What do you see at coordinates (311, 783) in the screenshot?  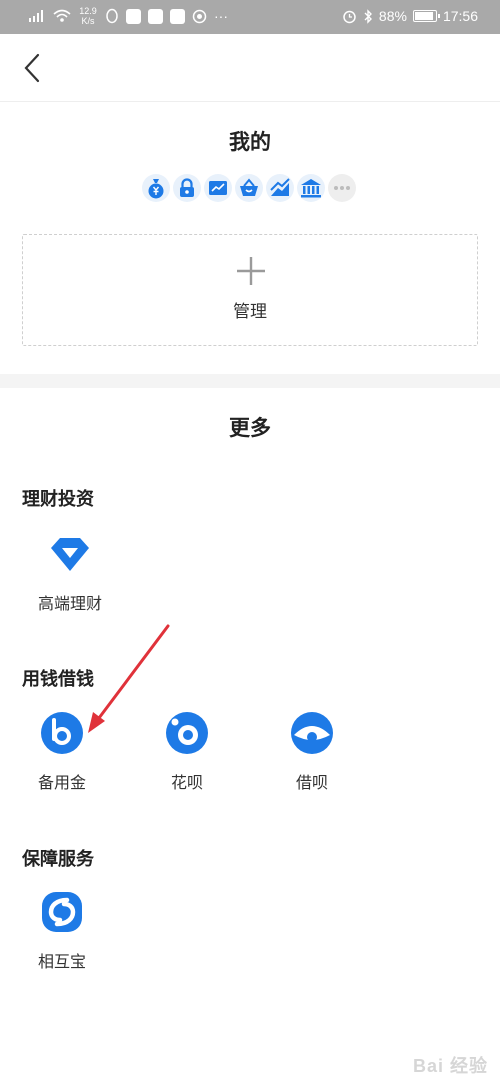 I see `app-label: 借呗` at bounding box center [311, 783].